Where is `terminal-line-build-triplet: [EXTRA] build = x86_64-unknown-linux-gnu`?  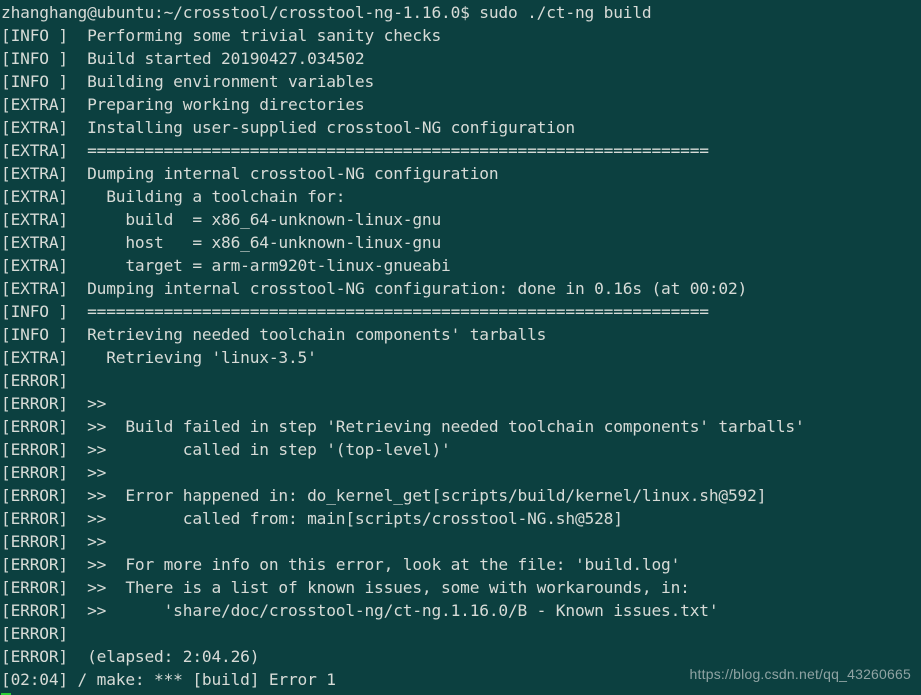 terminal-line-build-triplet: [EXTRA] build = x86_64-unknown-linux-gnu is located at coordinates (221, 219).